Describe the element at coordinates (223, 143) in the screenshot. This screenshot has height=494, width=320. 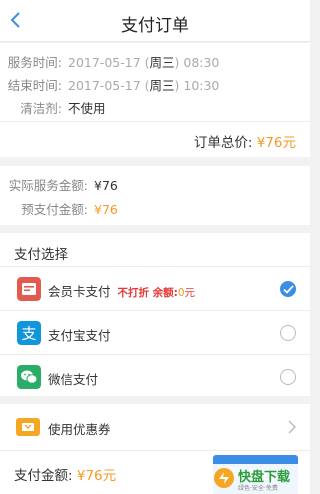
I see `order-total-label: 订单总价:` at that location.